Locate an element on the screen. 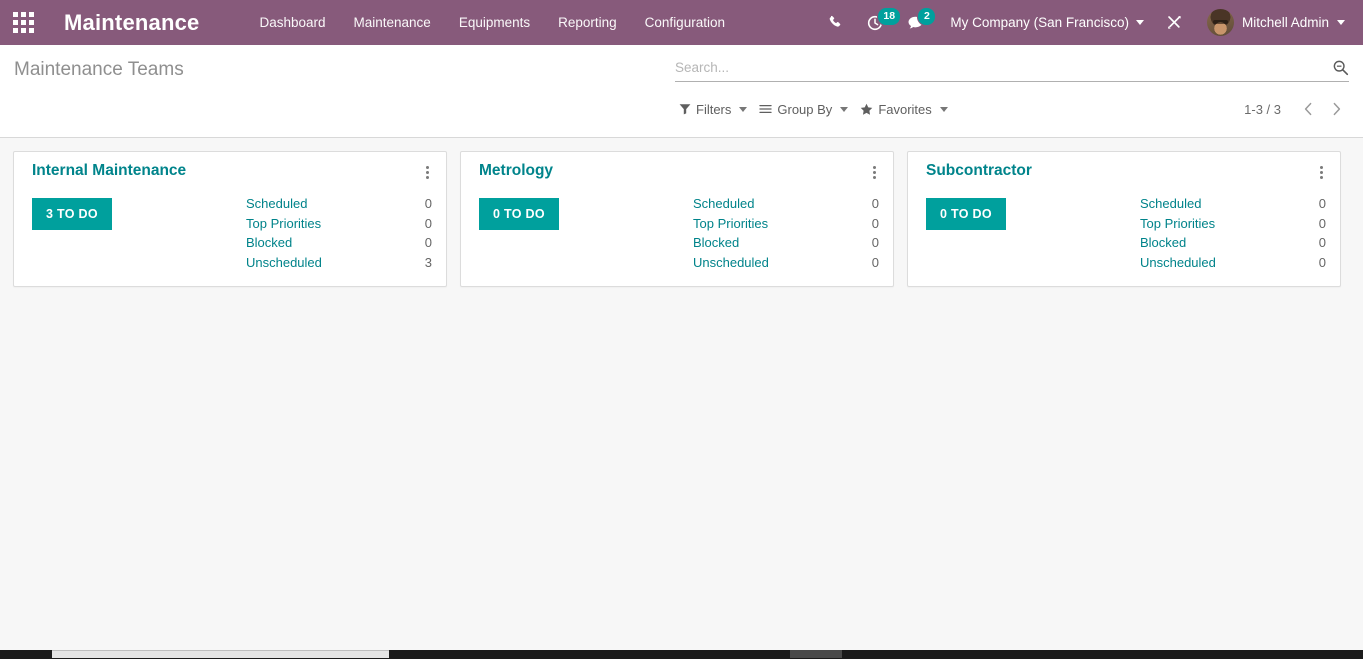 Image resolution: width=1363 pixels, height=659 pixels. phone-icon is located at coordinates (835, 21).